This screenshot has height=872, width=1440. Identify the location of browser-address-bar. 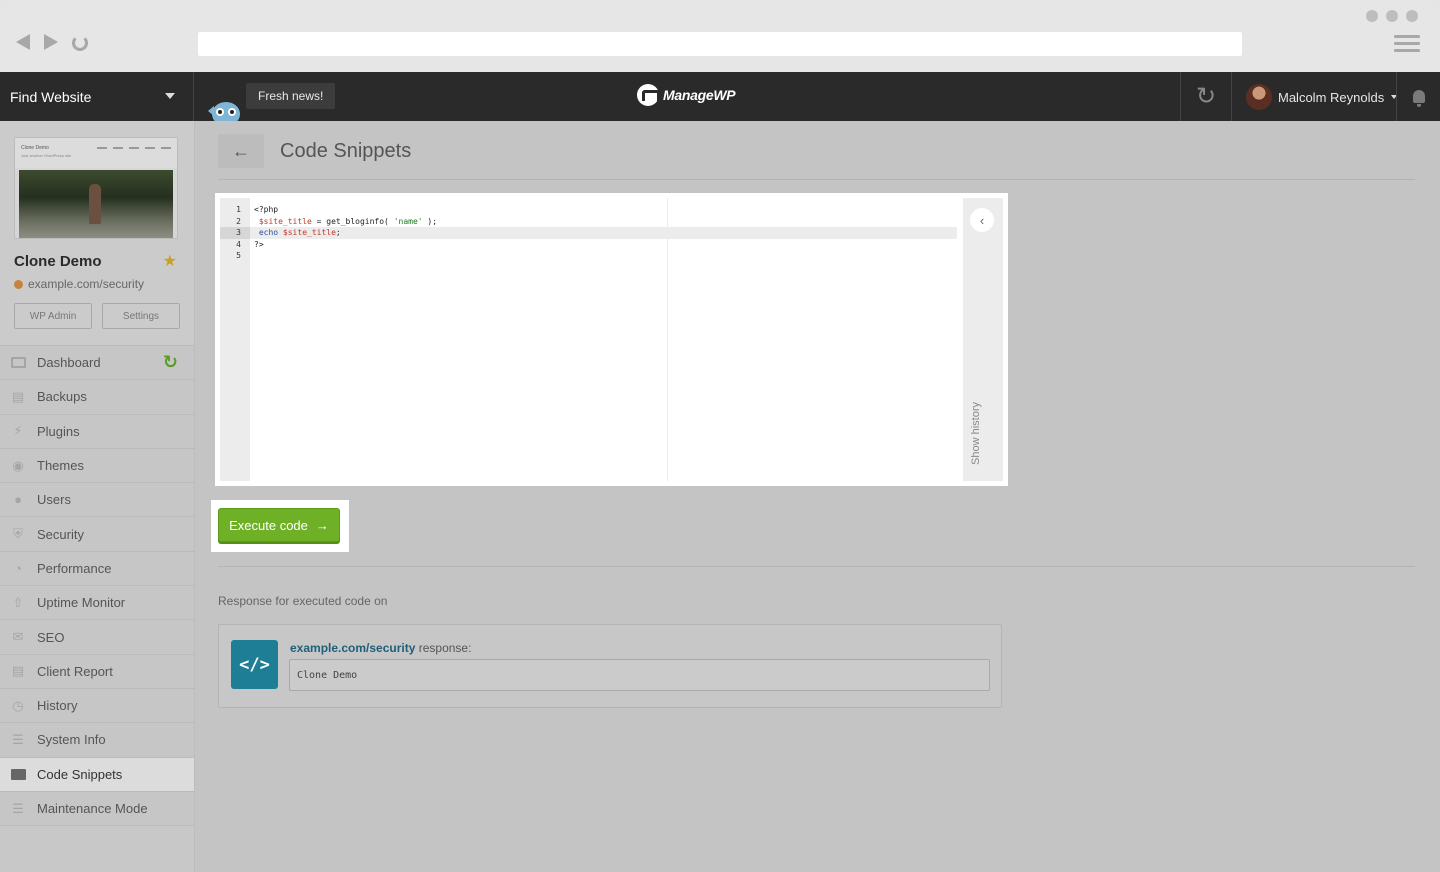
(720, 44).